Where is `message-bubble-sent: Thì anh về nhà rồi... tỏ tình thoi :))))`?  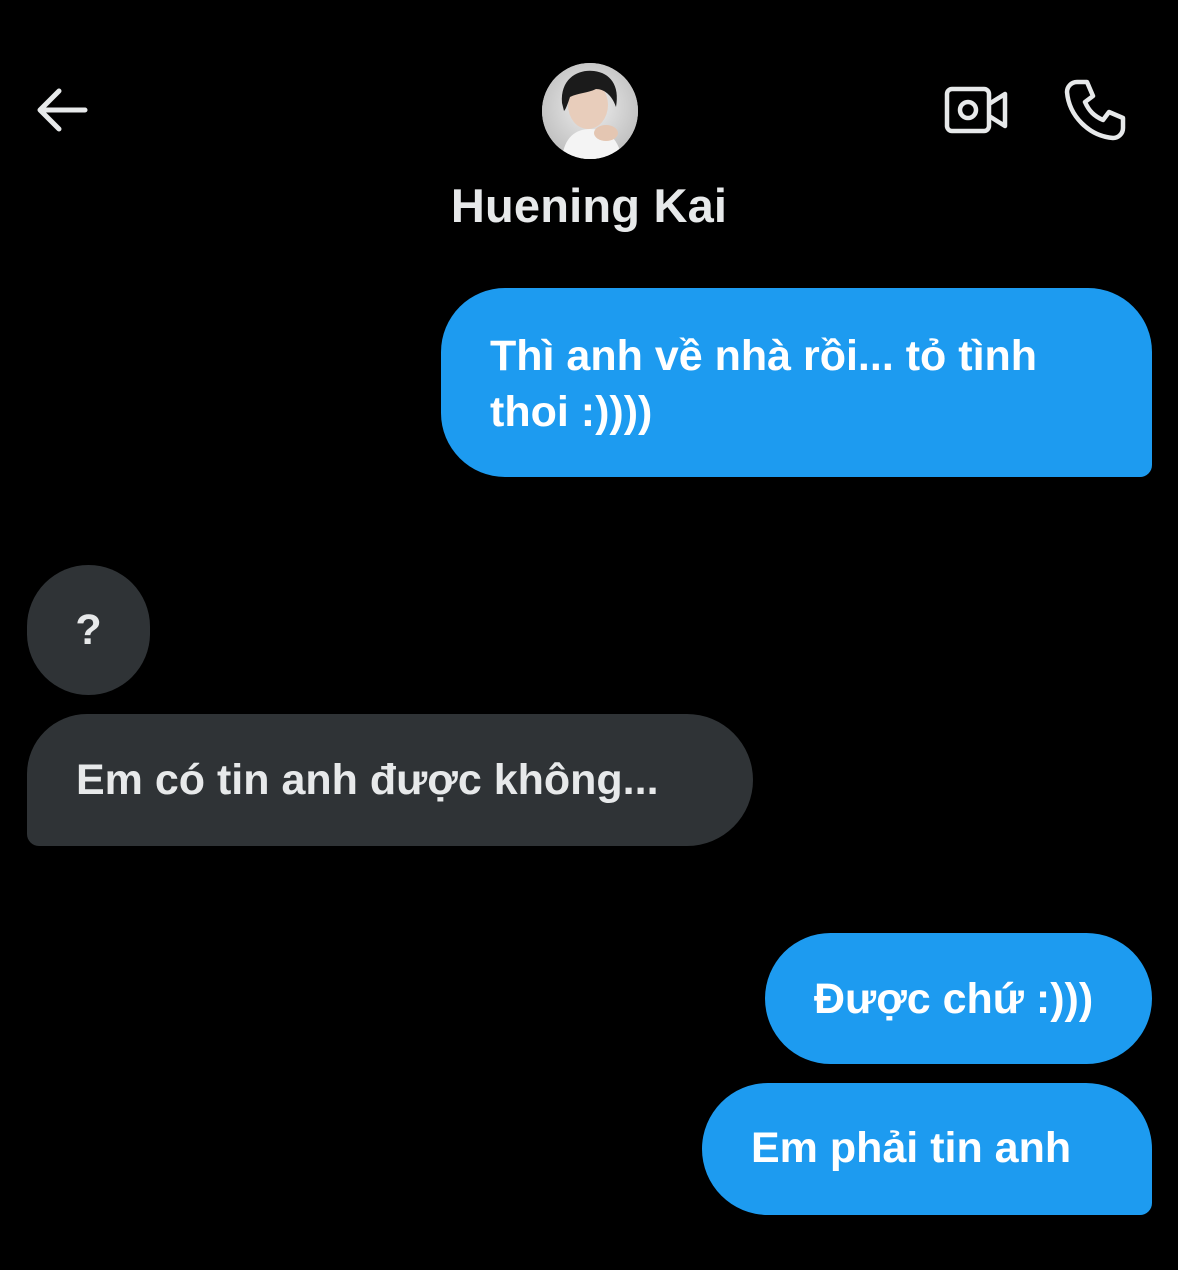
message-bubble-sent: Thì anh về nhà rồi... tỏ tình thoi :)))) is located at coordinates (796, 382).